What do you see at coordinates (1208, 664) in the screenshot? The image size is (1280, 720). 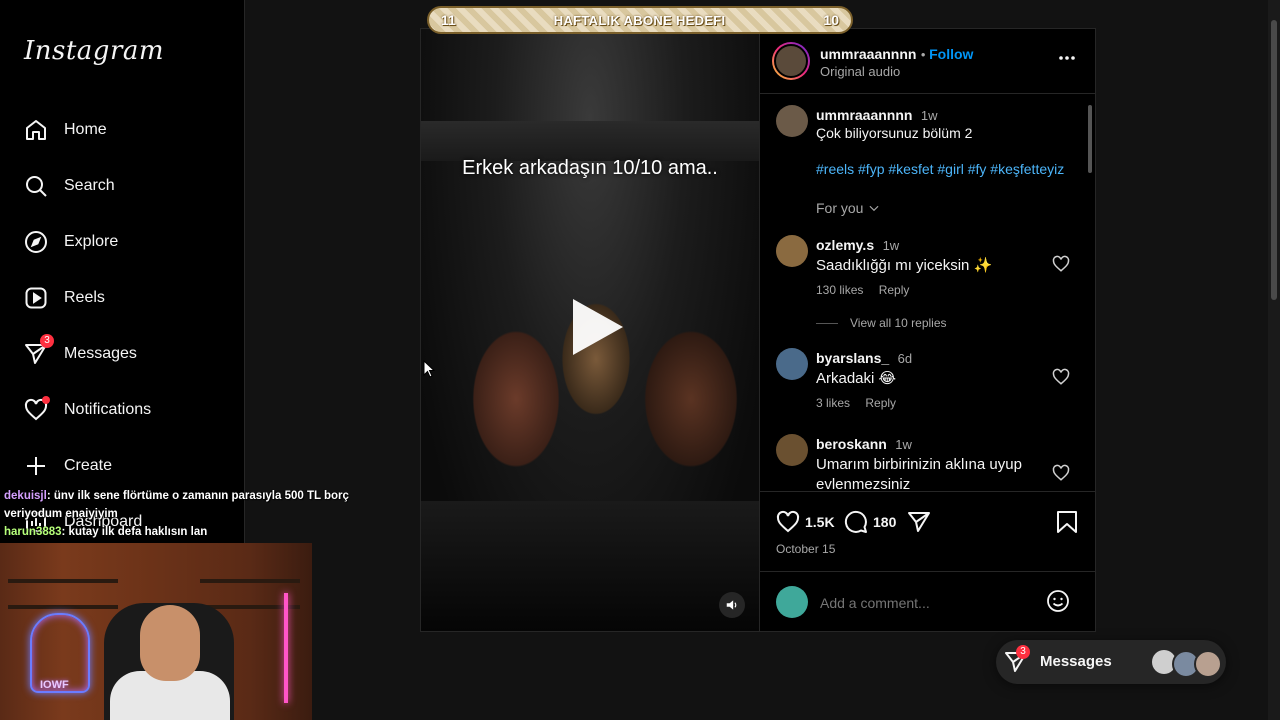 I see `avatar` at bounding box center [1208, 664].